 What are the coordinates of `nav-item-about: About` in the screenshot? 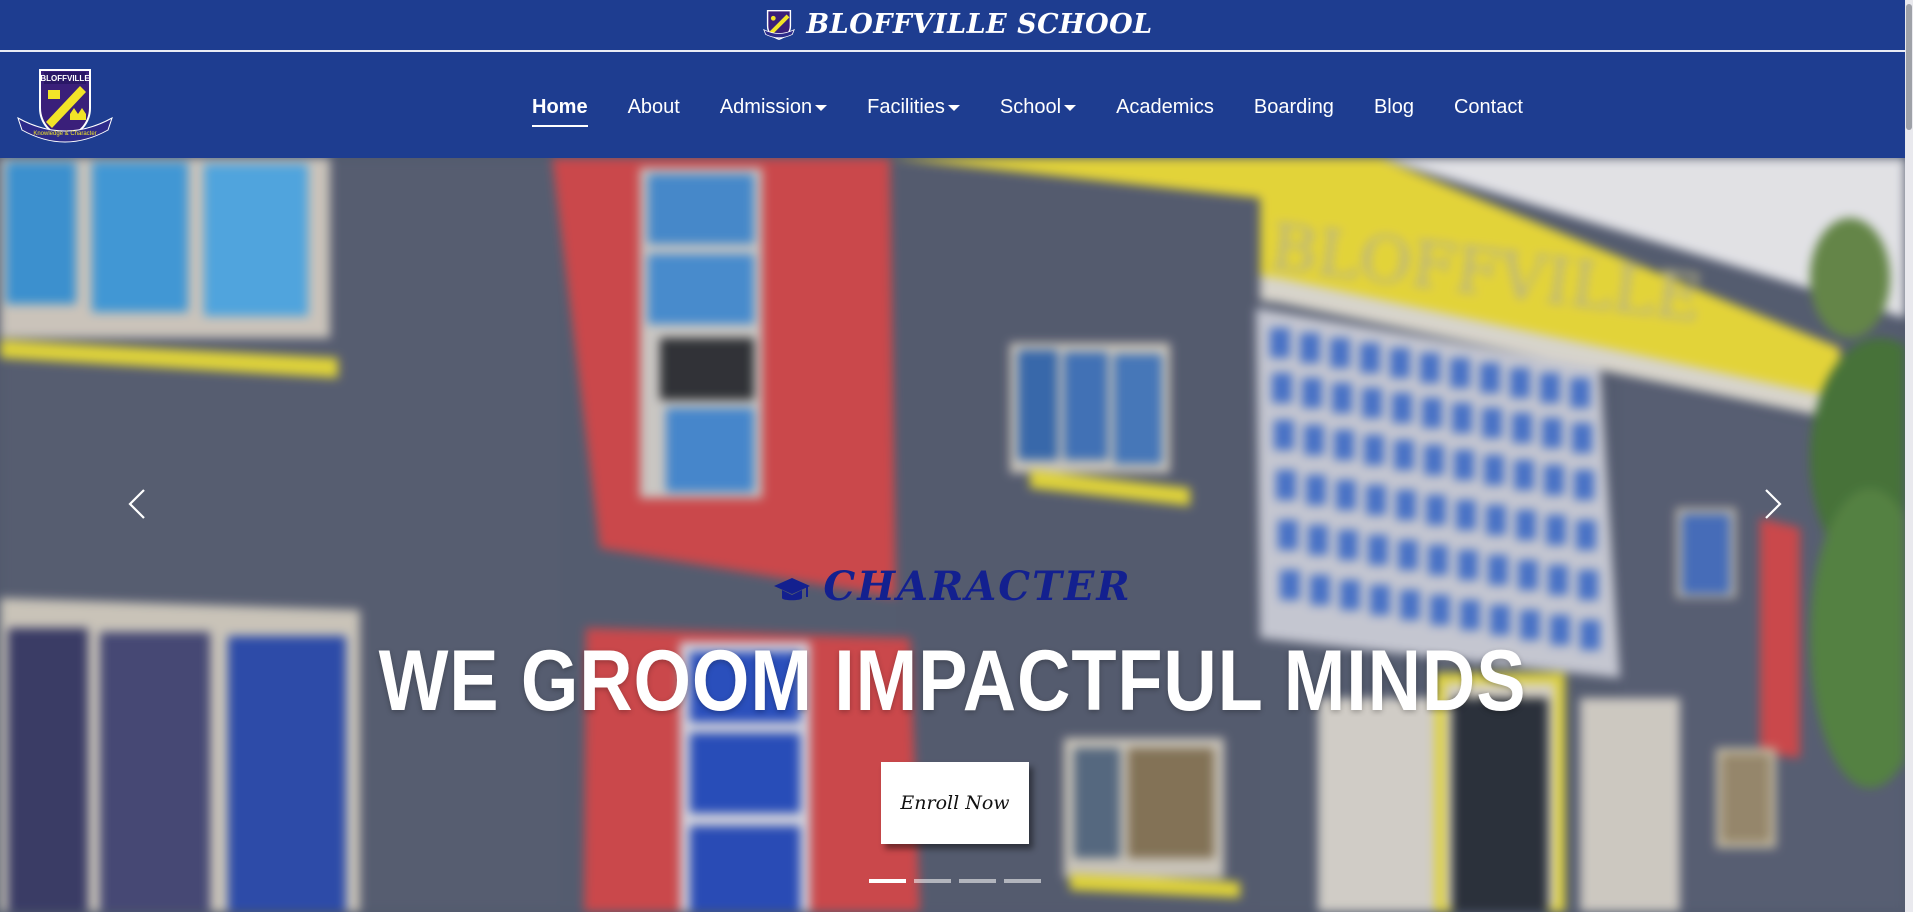 It's located at (654, 107).